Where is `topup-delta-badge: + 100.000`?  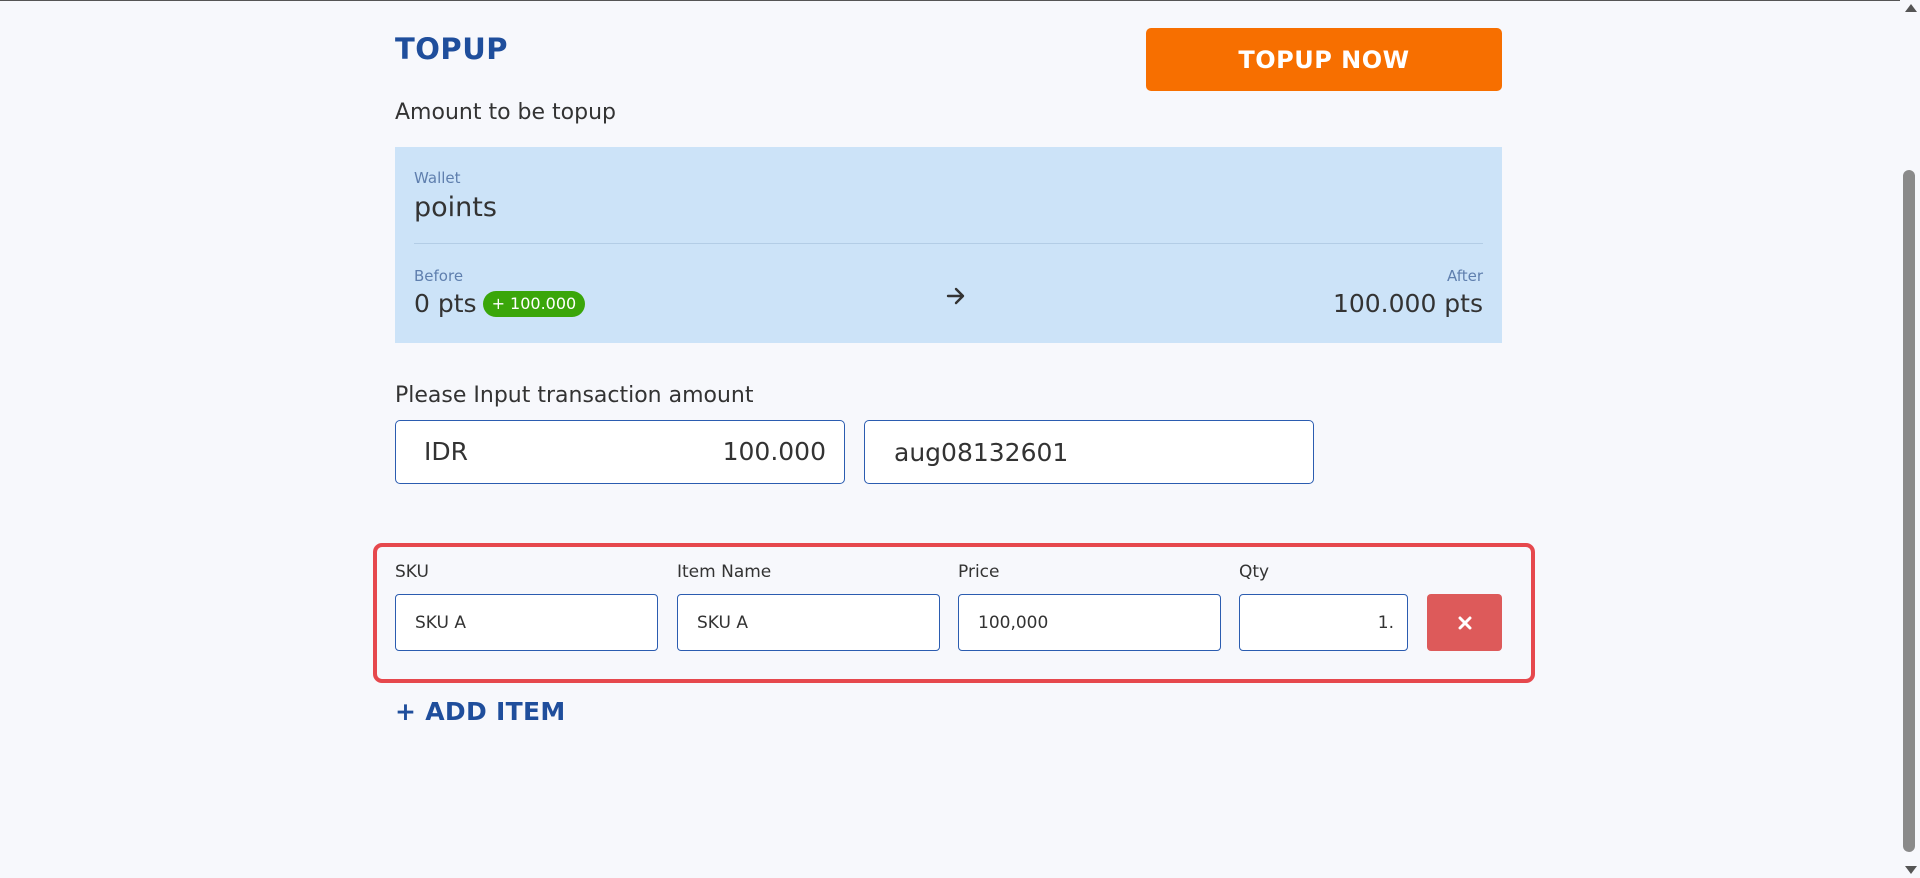
topup-delta-badge: + 100.000 is located at coordinates (534, 303).